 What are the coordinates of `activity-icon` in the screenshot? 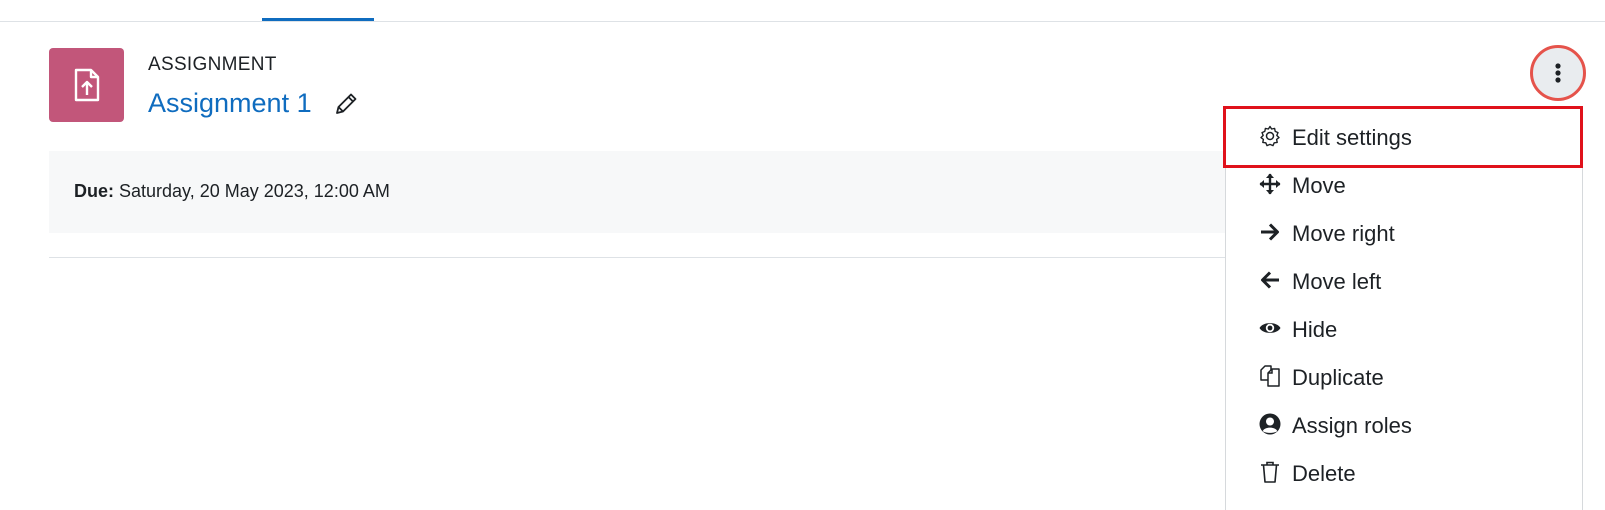 It's located at (86, 85).